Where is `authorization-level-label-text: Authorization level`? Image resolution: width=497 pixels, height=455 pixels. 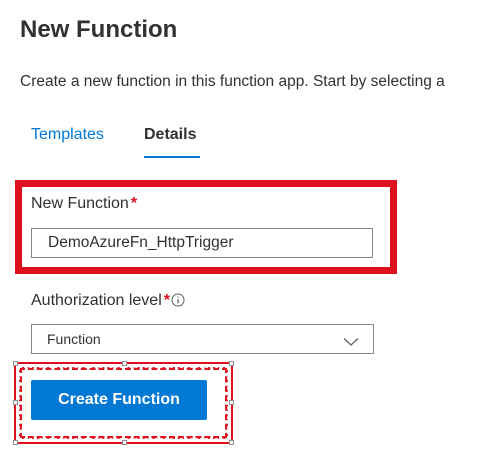 authorization-level-label-text: Authorization level is located at coordinates (96, 300).